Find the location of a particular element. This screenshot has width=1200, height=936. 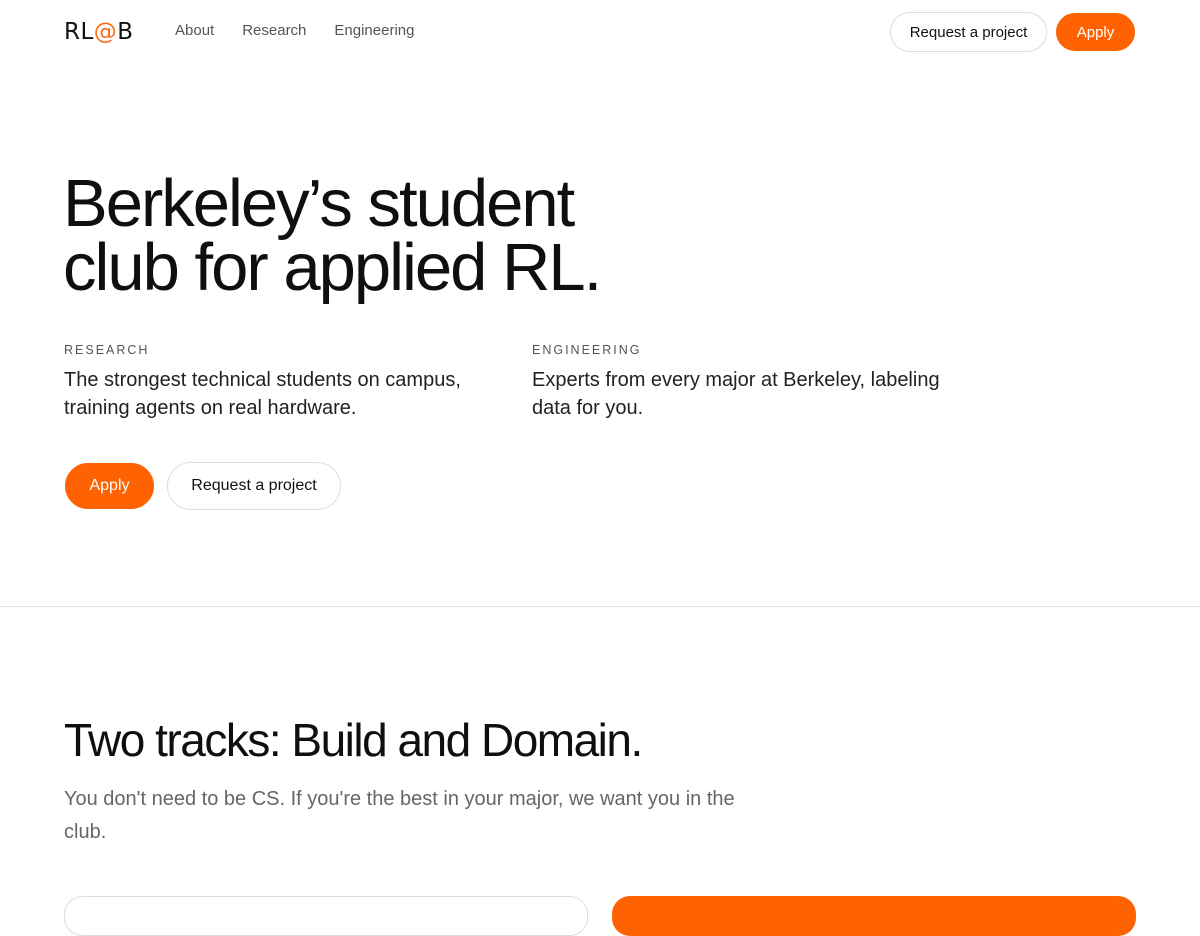

nav-request-project-button: Request a project is located at coordinates (968, 32).